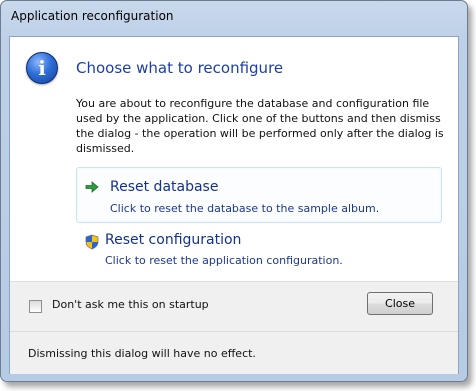 This screenshot has height=391, width=476. I want to click on button-footer: Don't ask me this on startup Close, so click(234, 306).